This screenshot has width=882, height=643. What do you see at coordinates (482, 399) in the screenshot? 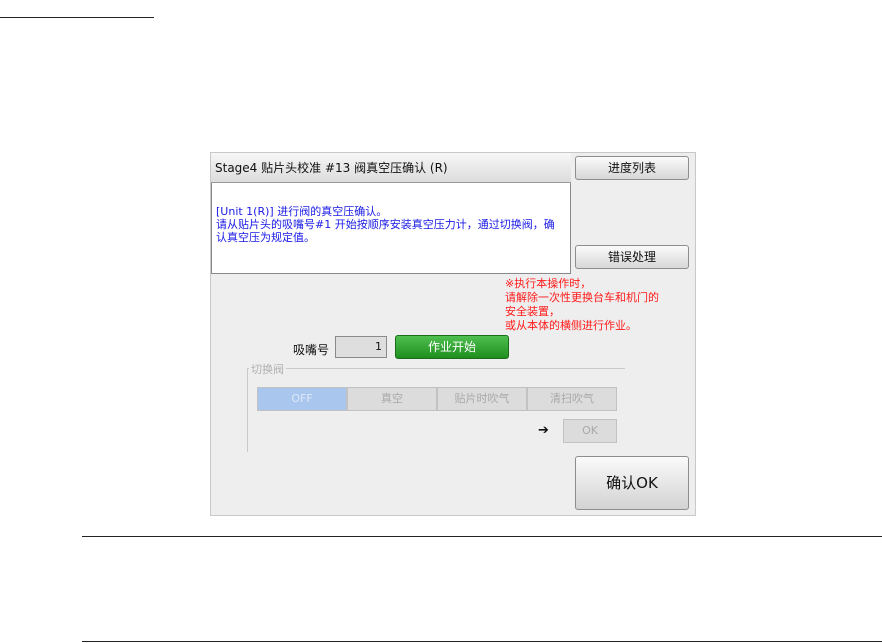
I see `valve-option-mount-blow: 贴片时吹气` at bounding box center [482, 399].